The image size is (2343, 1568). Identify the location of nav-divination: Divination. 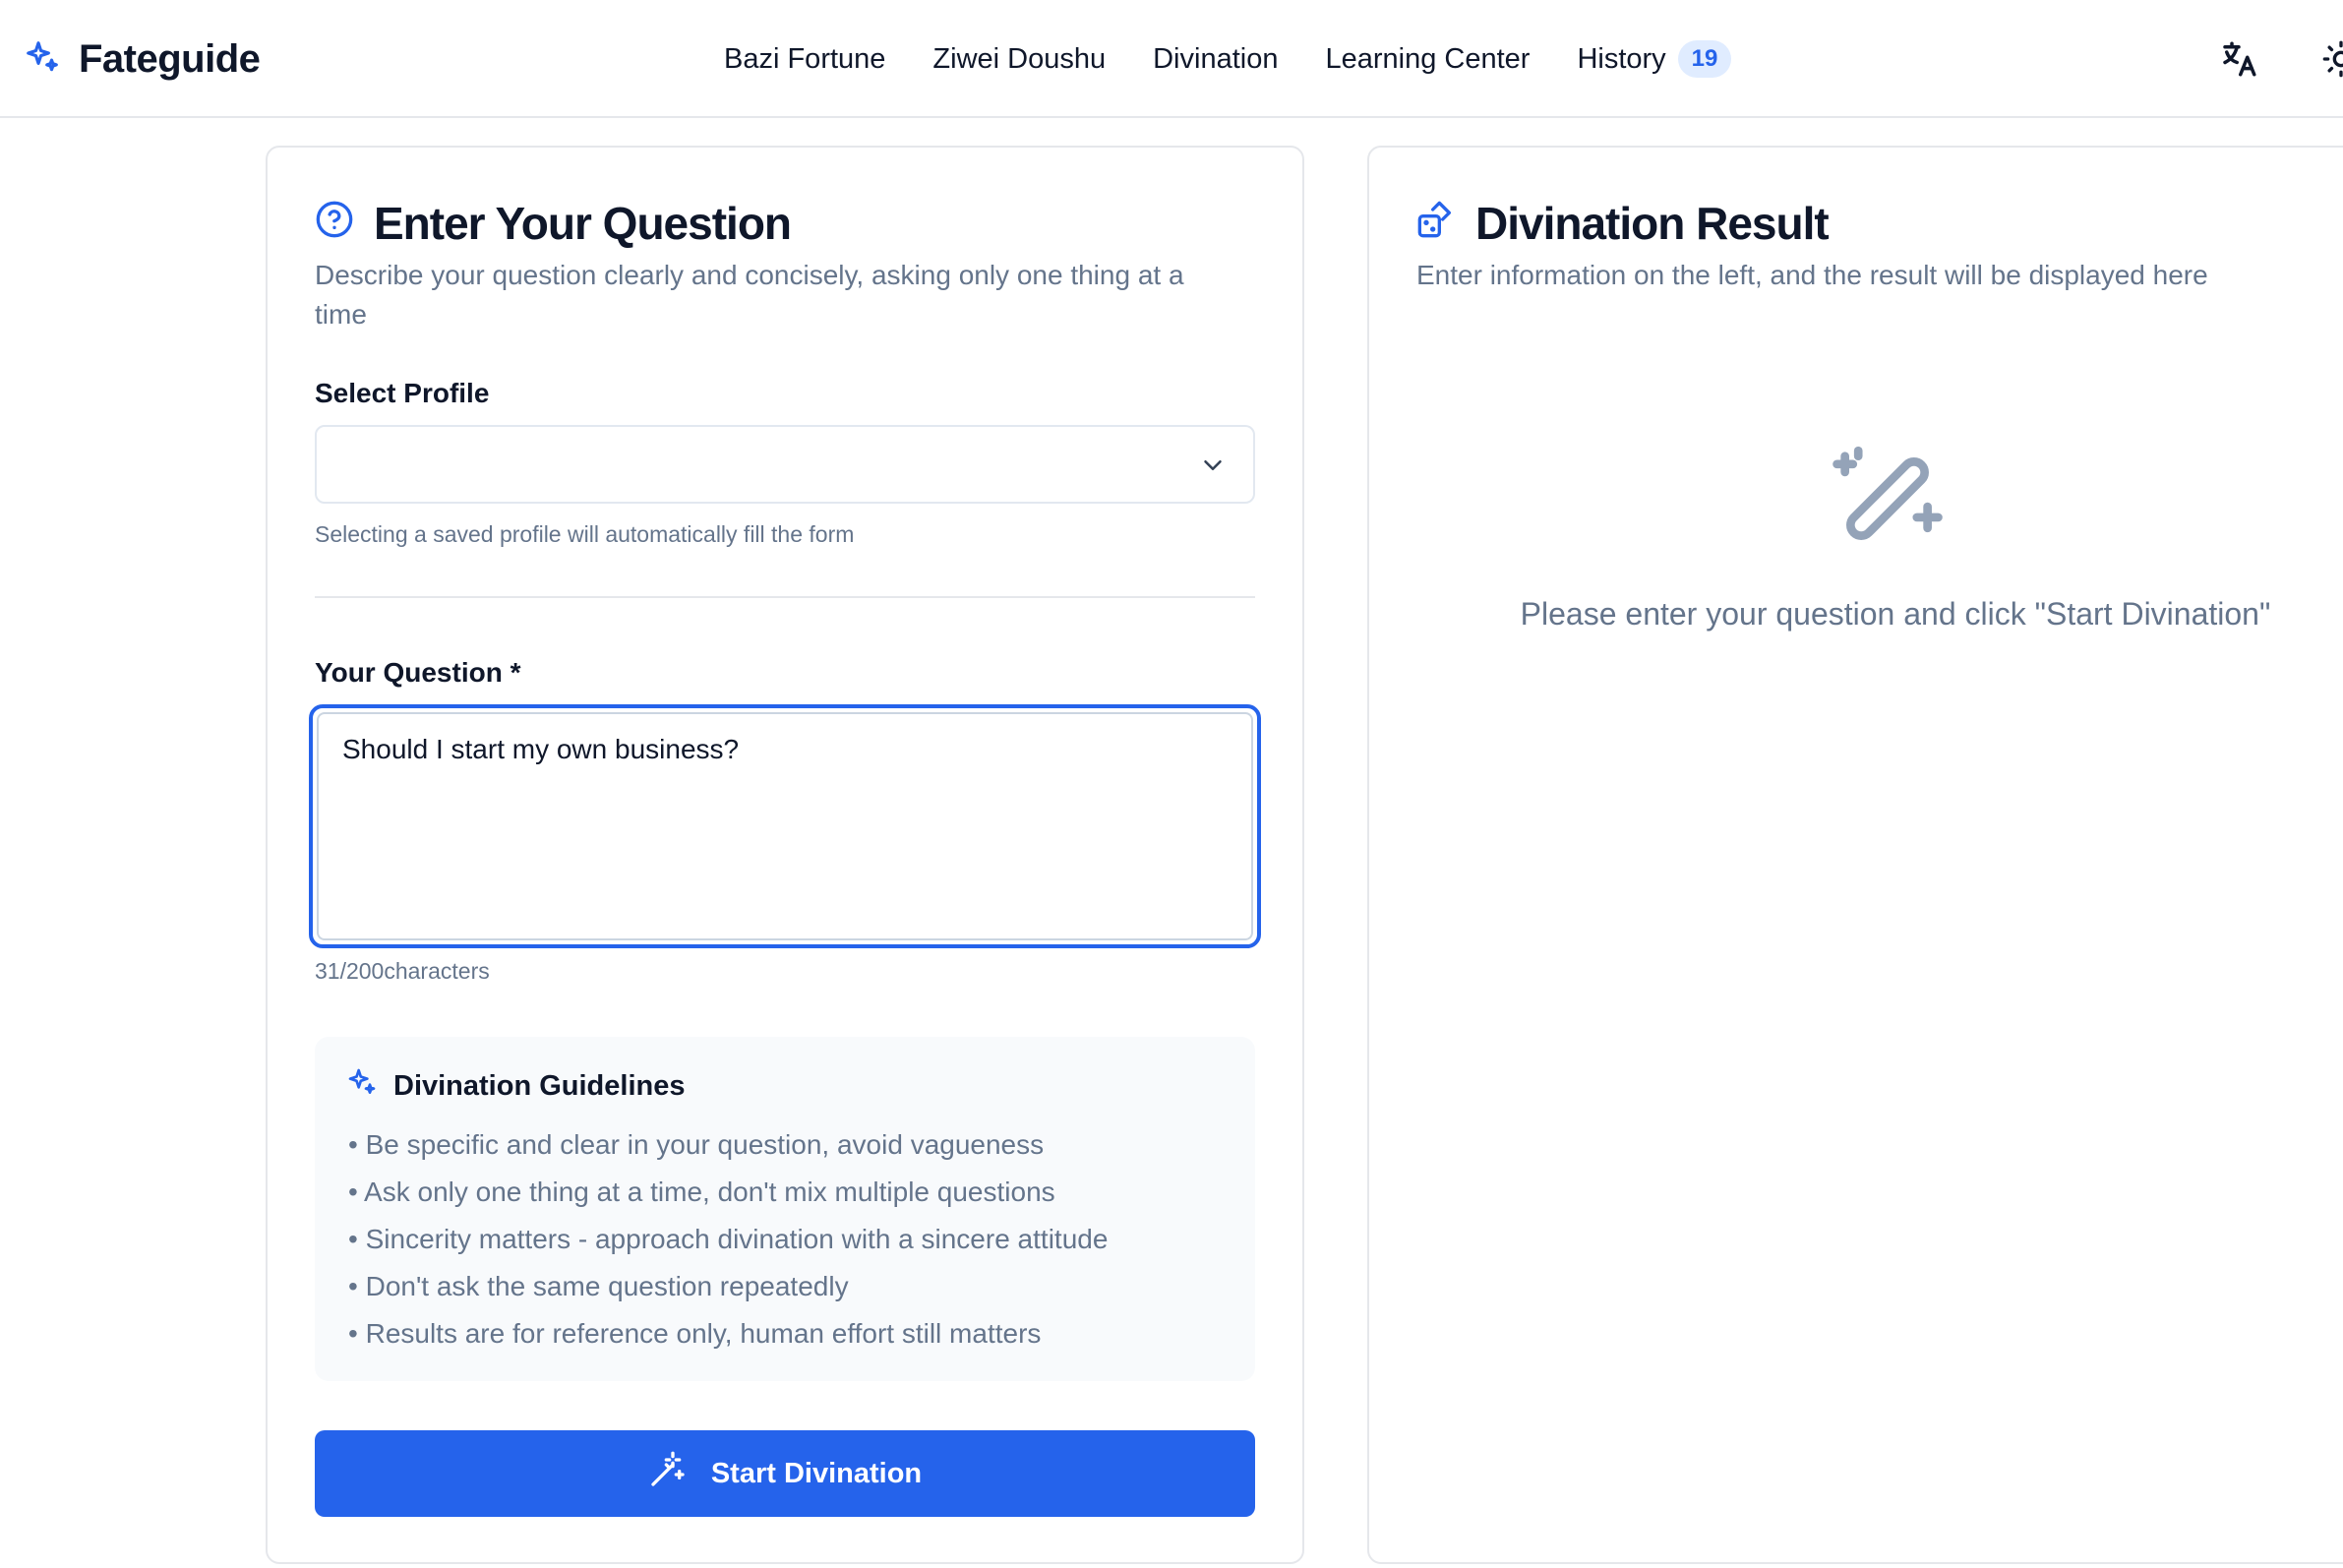
(1215, 60).